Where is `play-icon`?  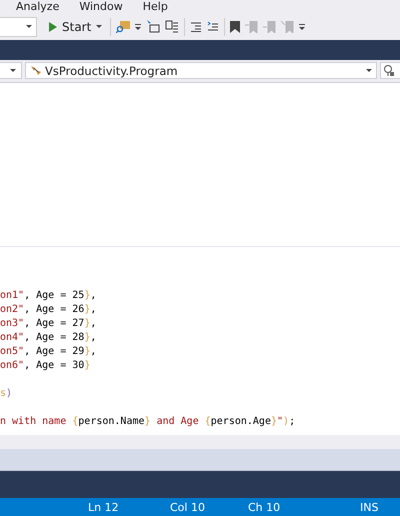 play-icon is located at coordinates (53, 27).